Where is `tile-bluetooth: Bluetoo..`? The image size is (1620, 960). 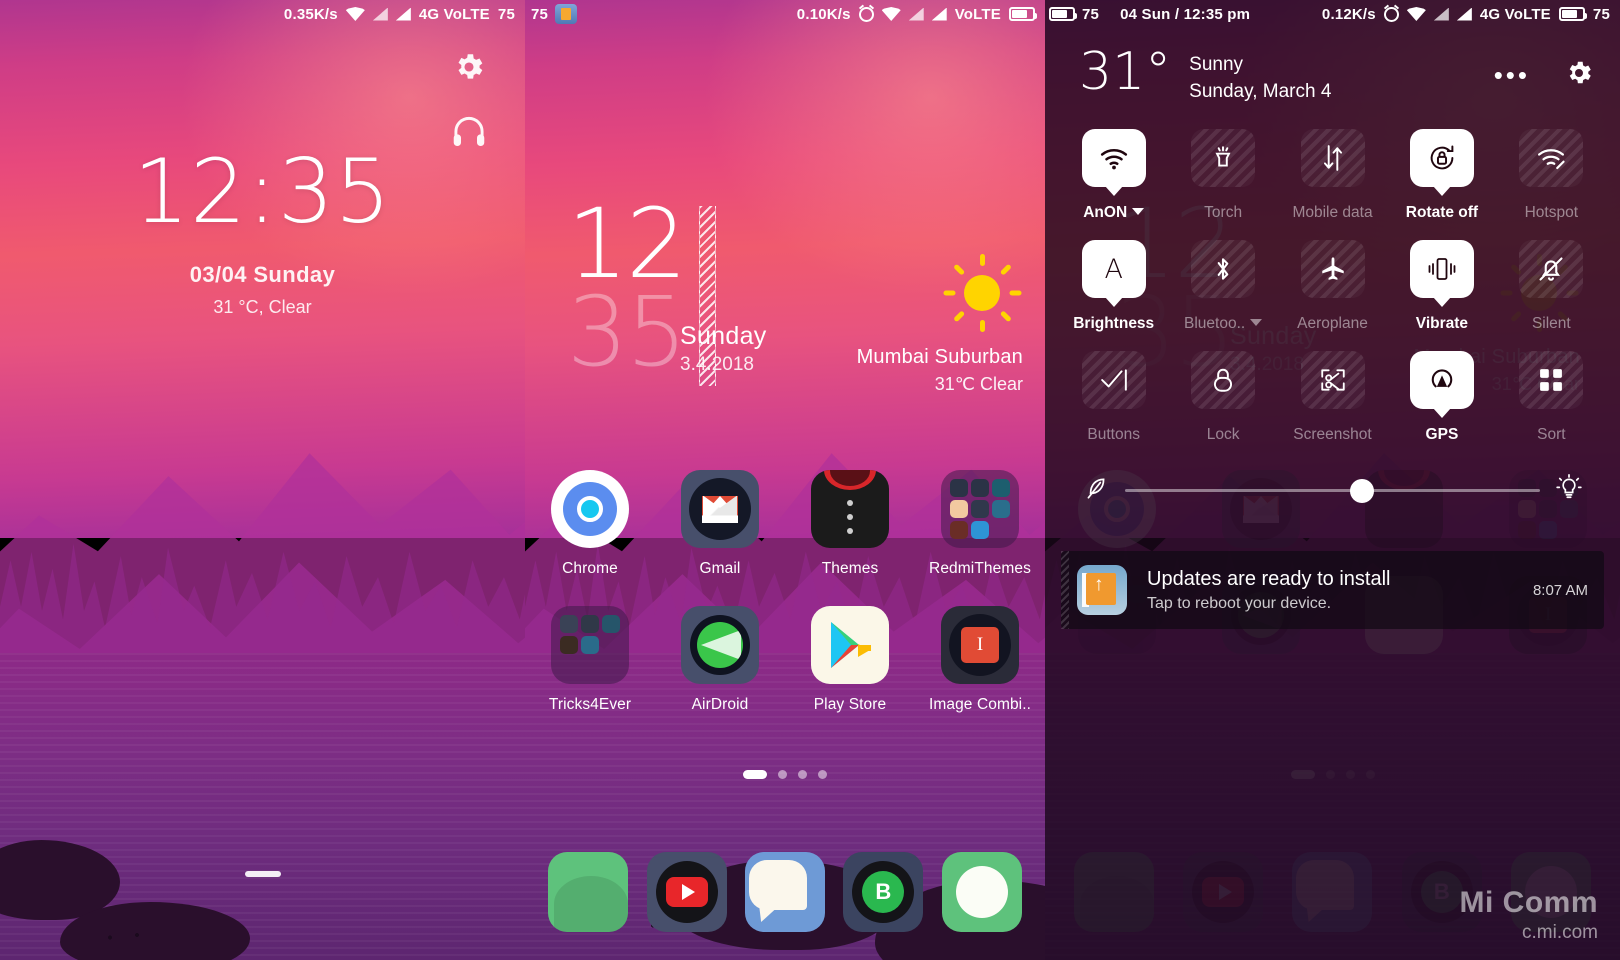 tile-bluetooth: Bluetoo.. is located at coordinates (1222, 286).